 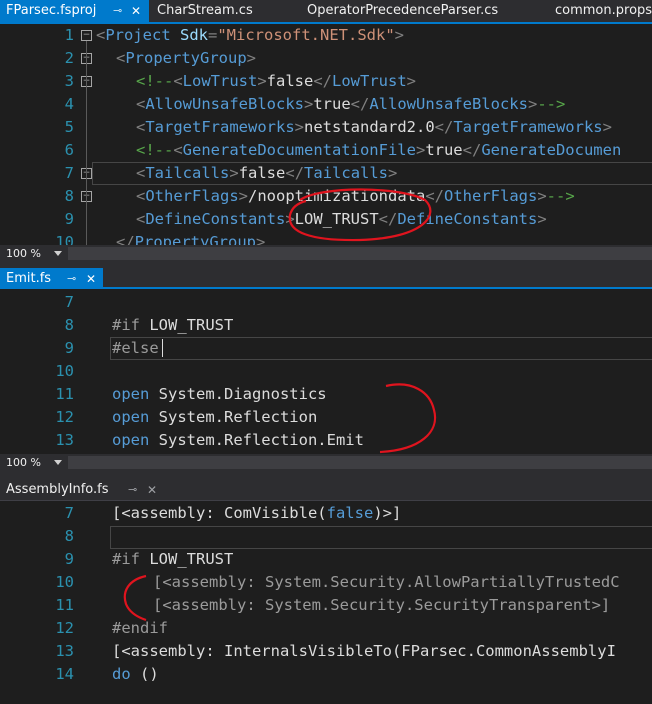 I want to click on line-number: 6, so click(x=69, y=150).